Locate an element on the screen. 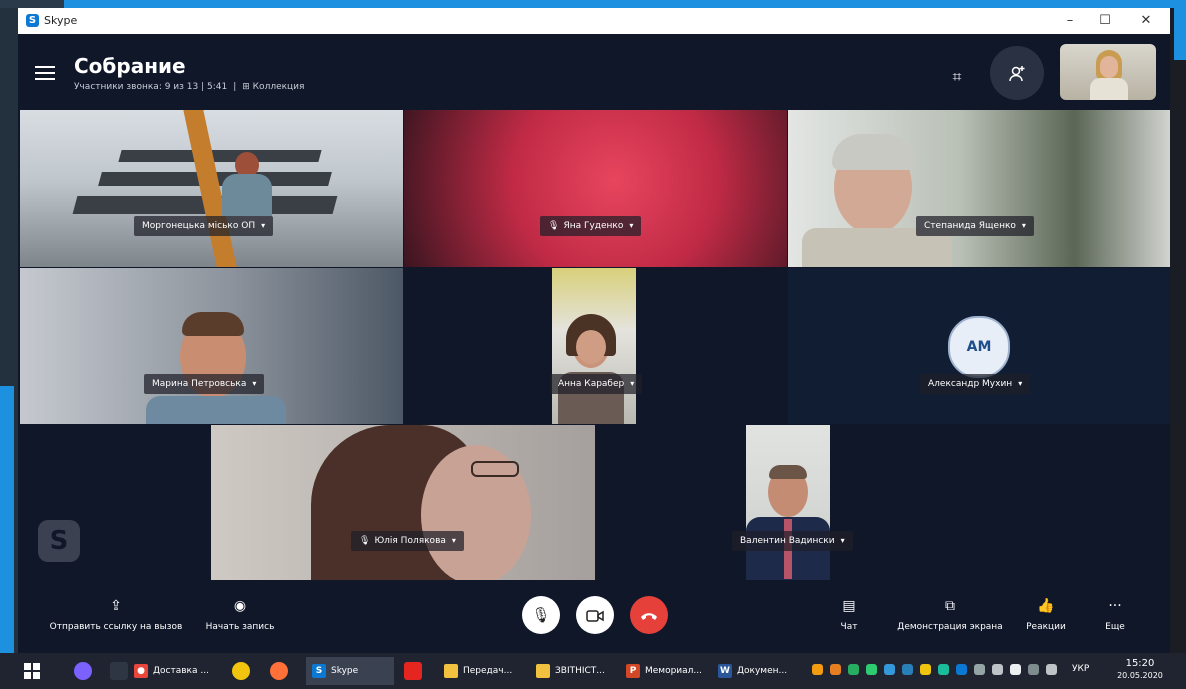 The image size is (1186, 689). hamburger-menu-button is located at coordinates (45, 73).